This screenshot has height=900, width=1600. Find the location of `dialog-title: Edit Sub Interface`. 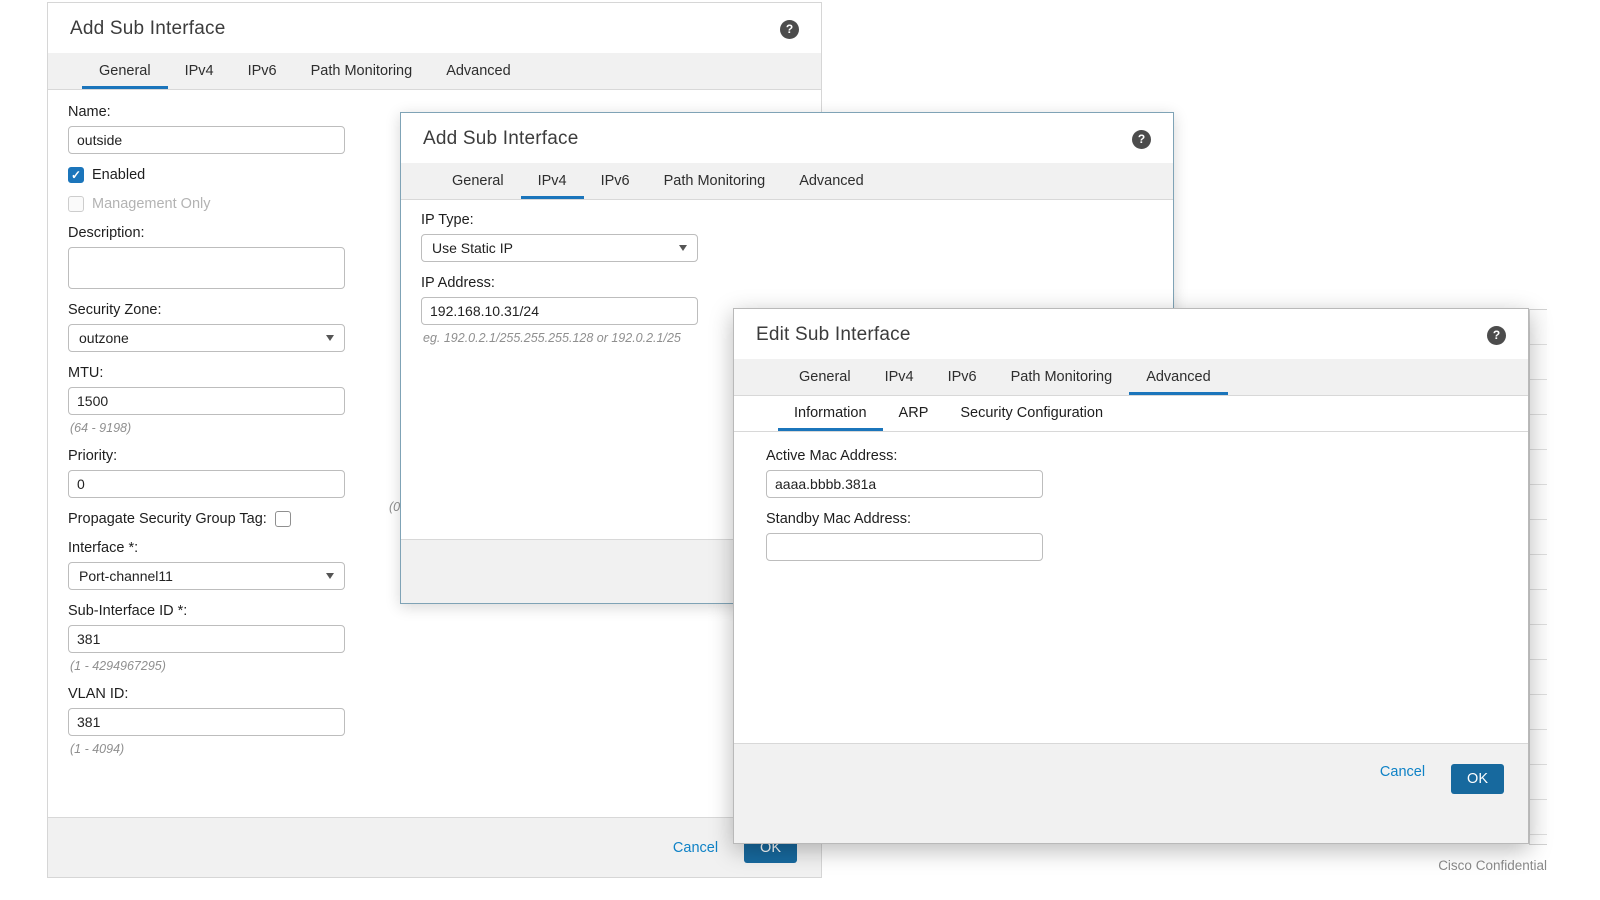

dialog-title: Edit Sub Interface is located at coordinates (833, 334).